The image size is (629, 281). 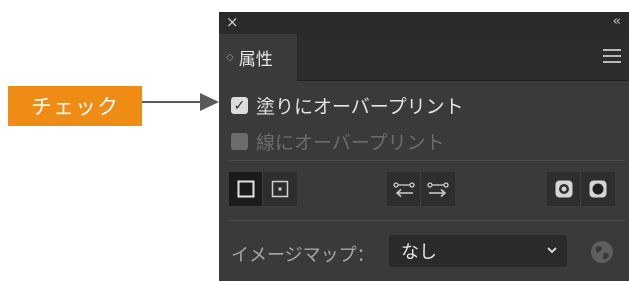 I want to click on overprint-stroke-checkbox, so click(x=239, y=141).